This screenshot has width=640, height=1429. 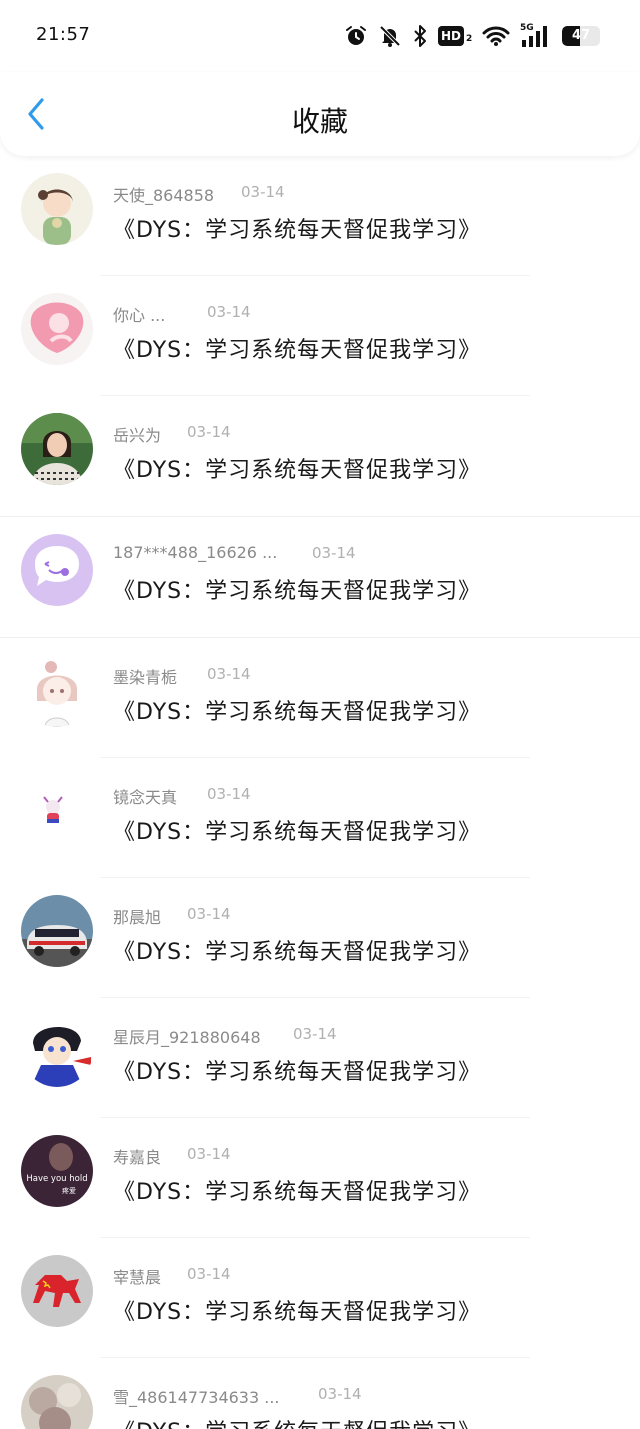 I want to click on avatar: Have you hold 疼爱, so click(x=57, y=1171).